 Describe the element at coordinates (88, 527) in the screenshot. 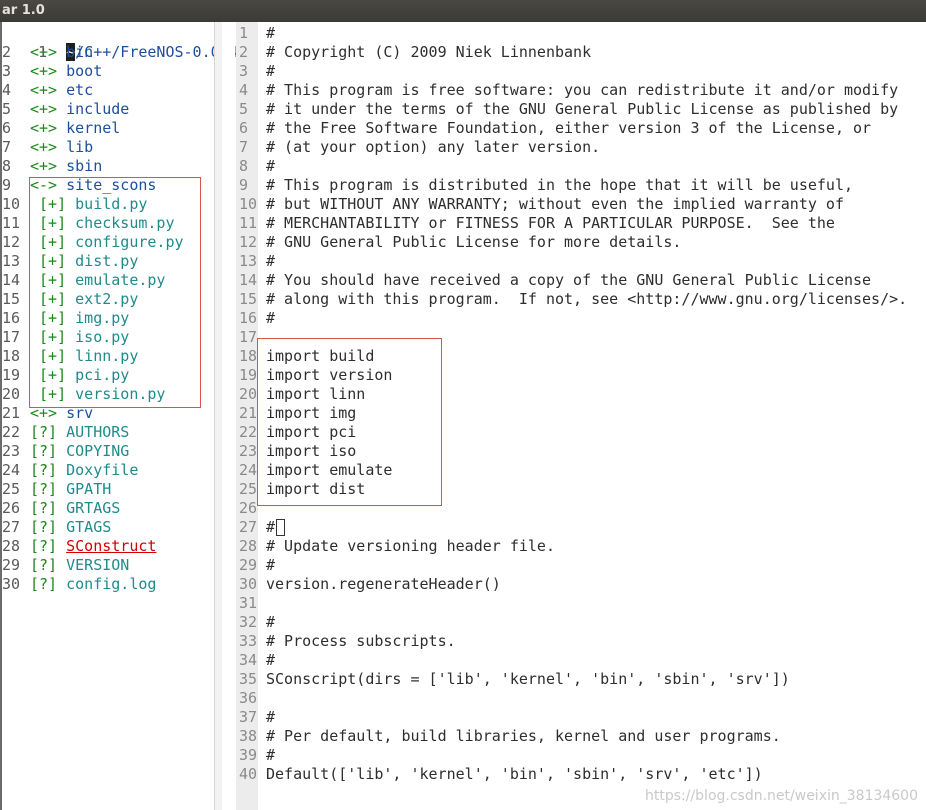

I see `tree-file-name: GTAGS` at that location.